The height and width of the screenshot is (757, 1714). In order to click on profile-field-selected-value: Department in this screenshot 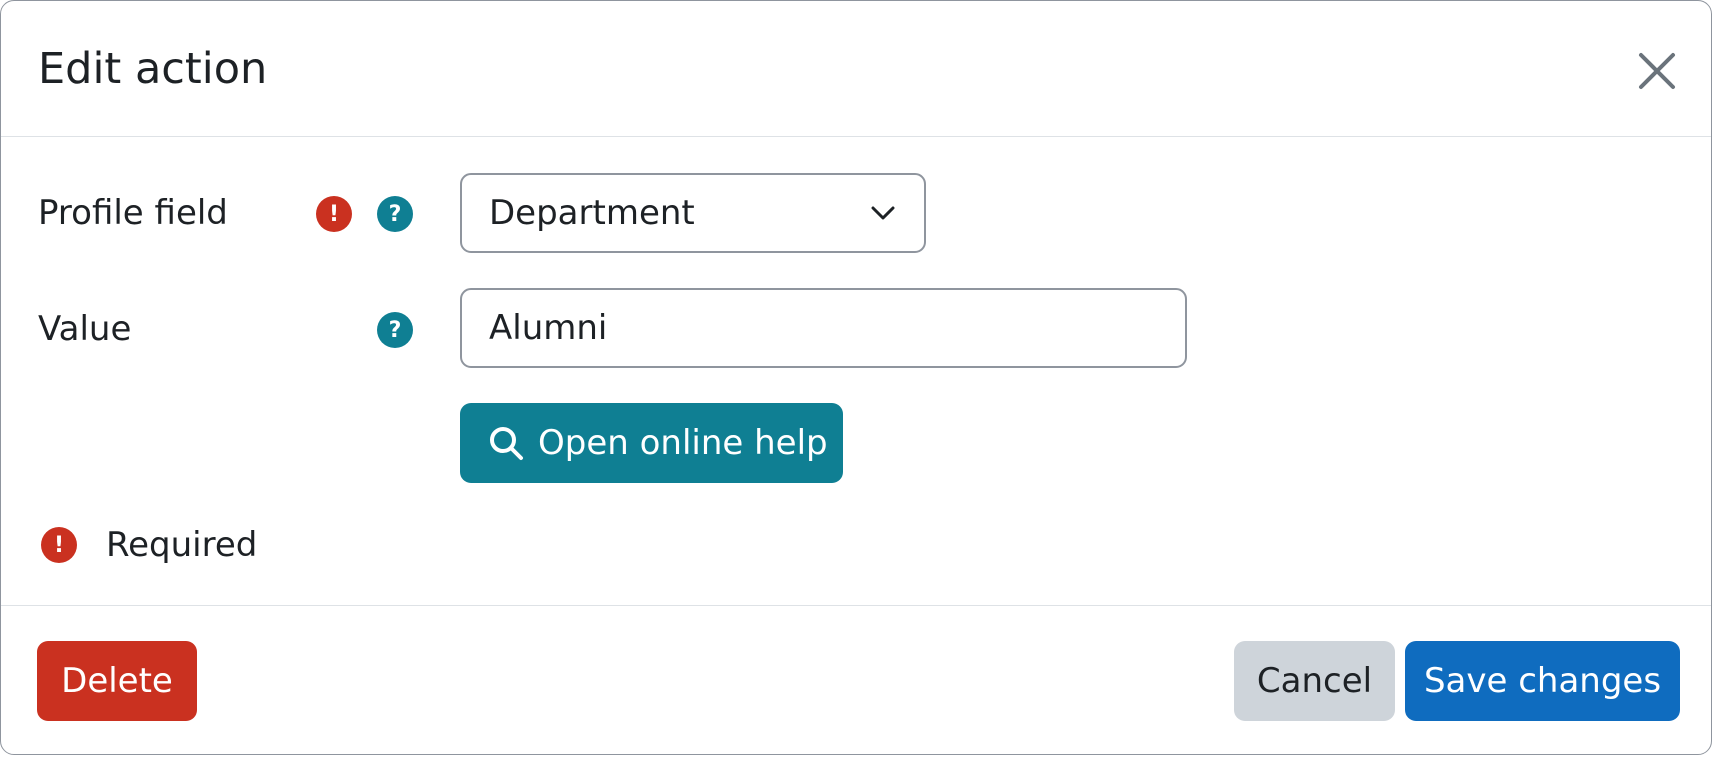, I will do `click(592, 213)`.